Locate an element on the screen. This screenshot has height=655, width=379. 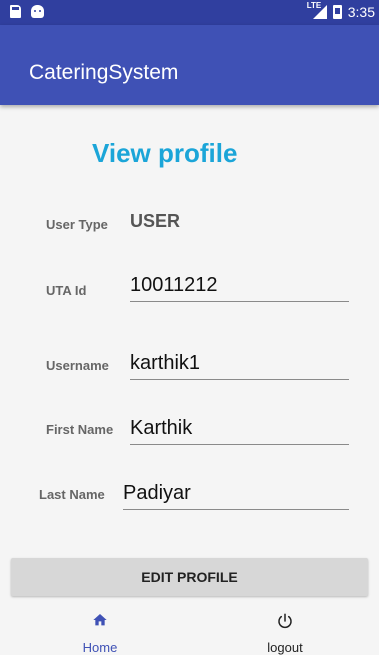
user-type-label: User Type is located at coordinates (77, 224).